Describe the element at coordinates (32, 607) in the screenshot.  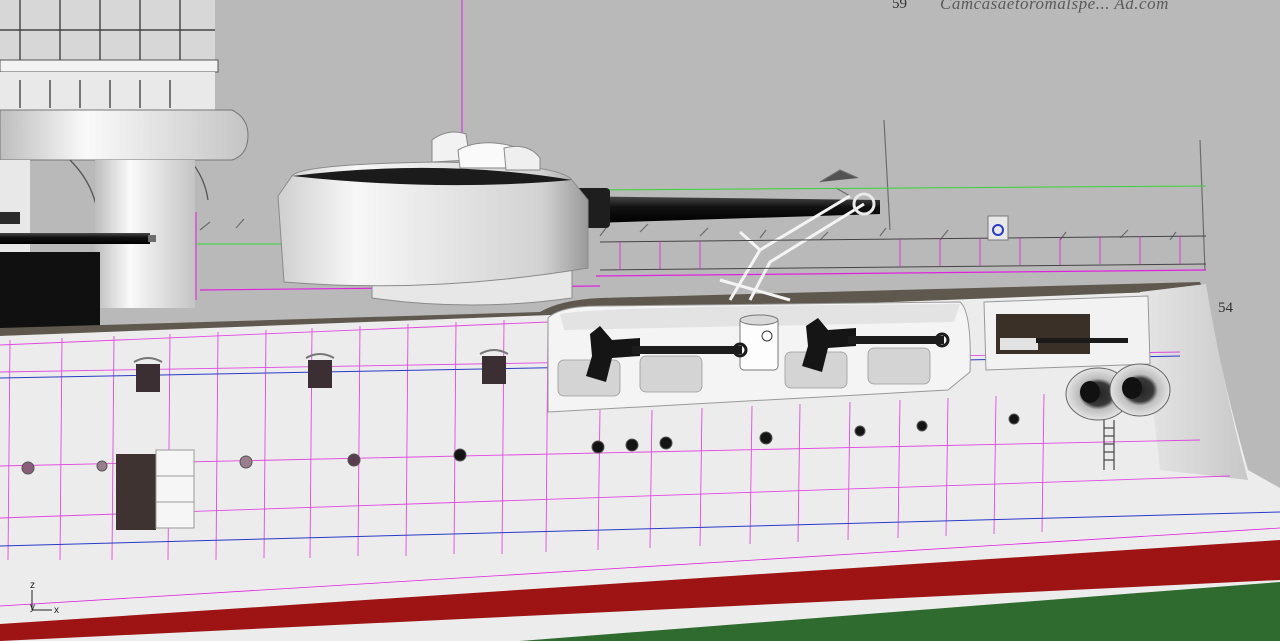
I see `axis-label-y: y` at that location.